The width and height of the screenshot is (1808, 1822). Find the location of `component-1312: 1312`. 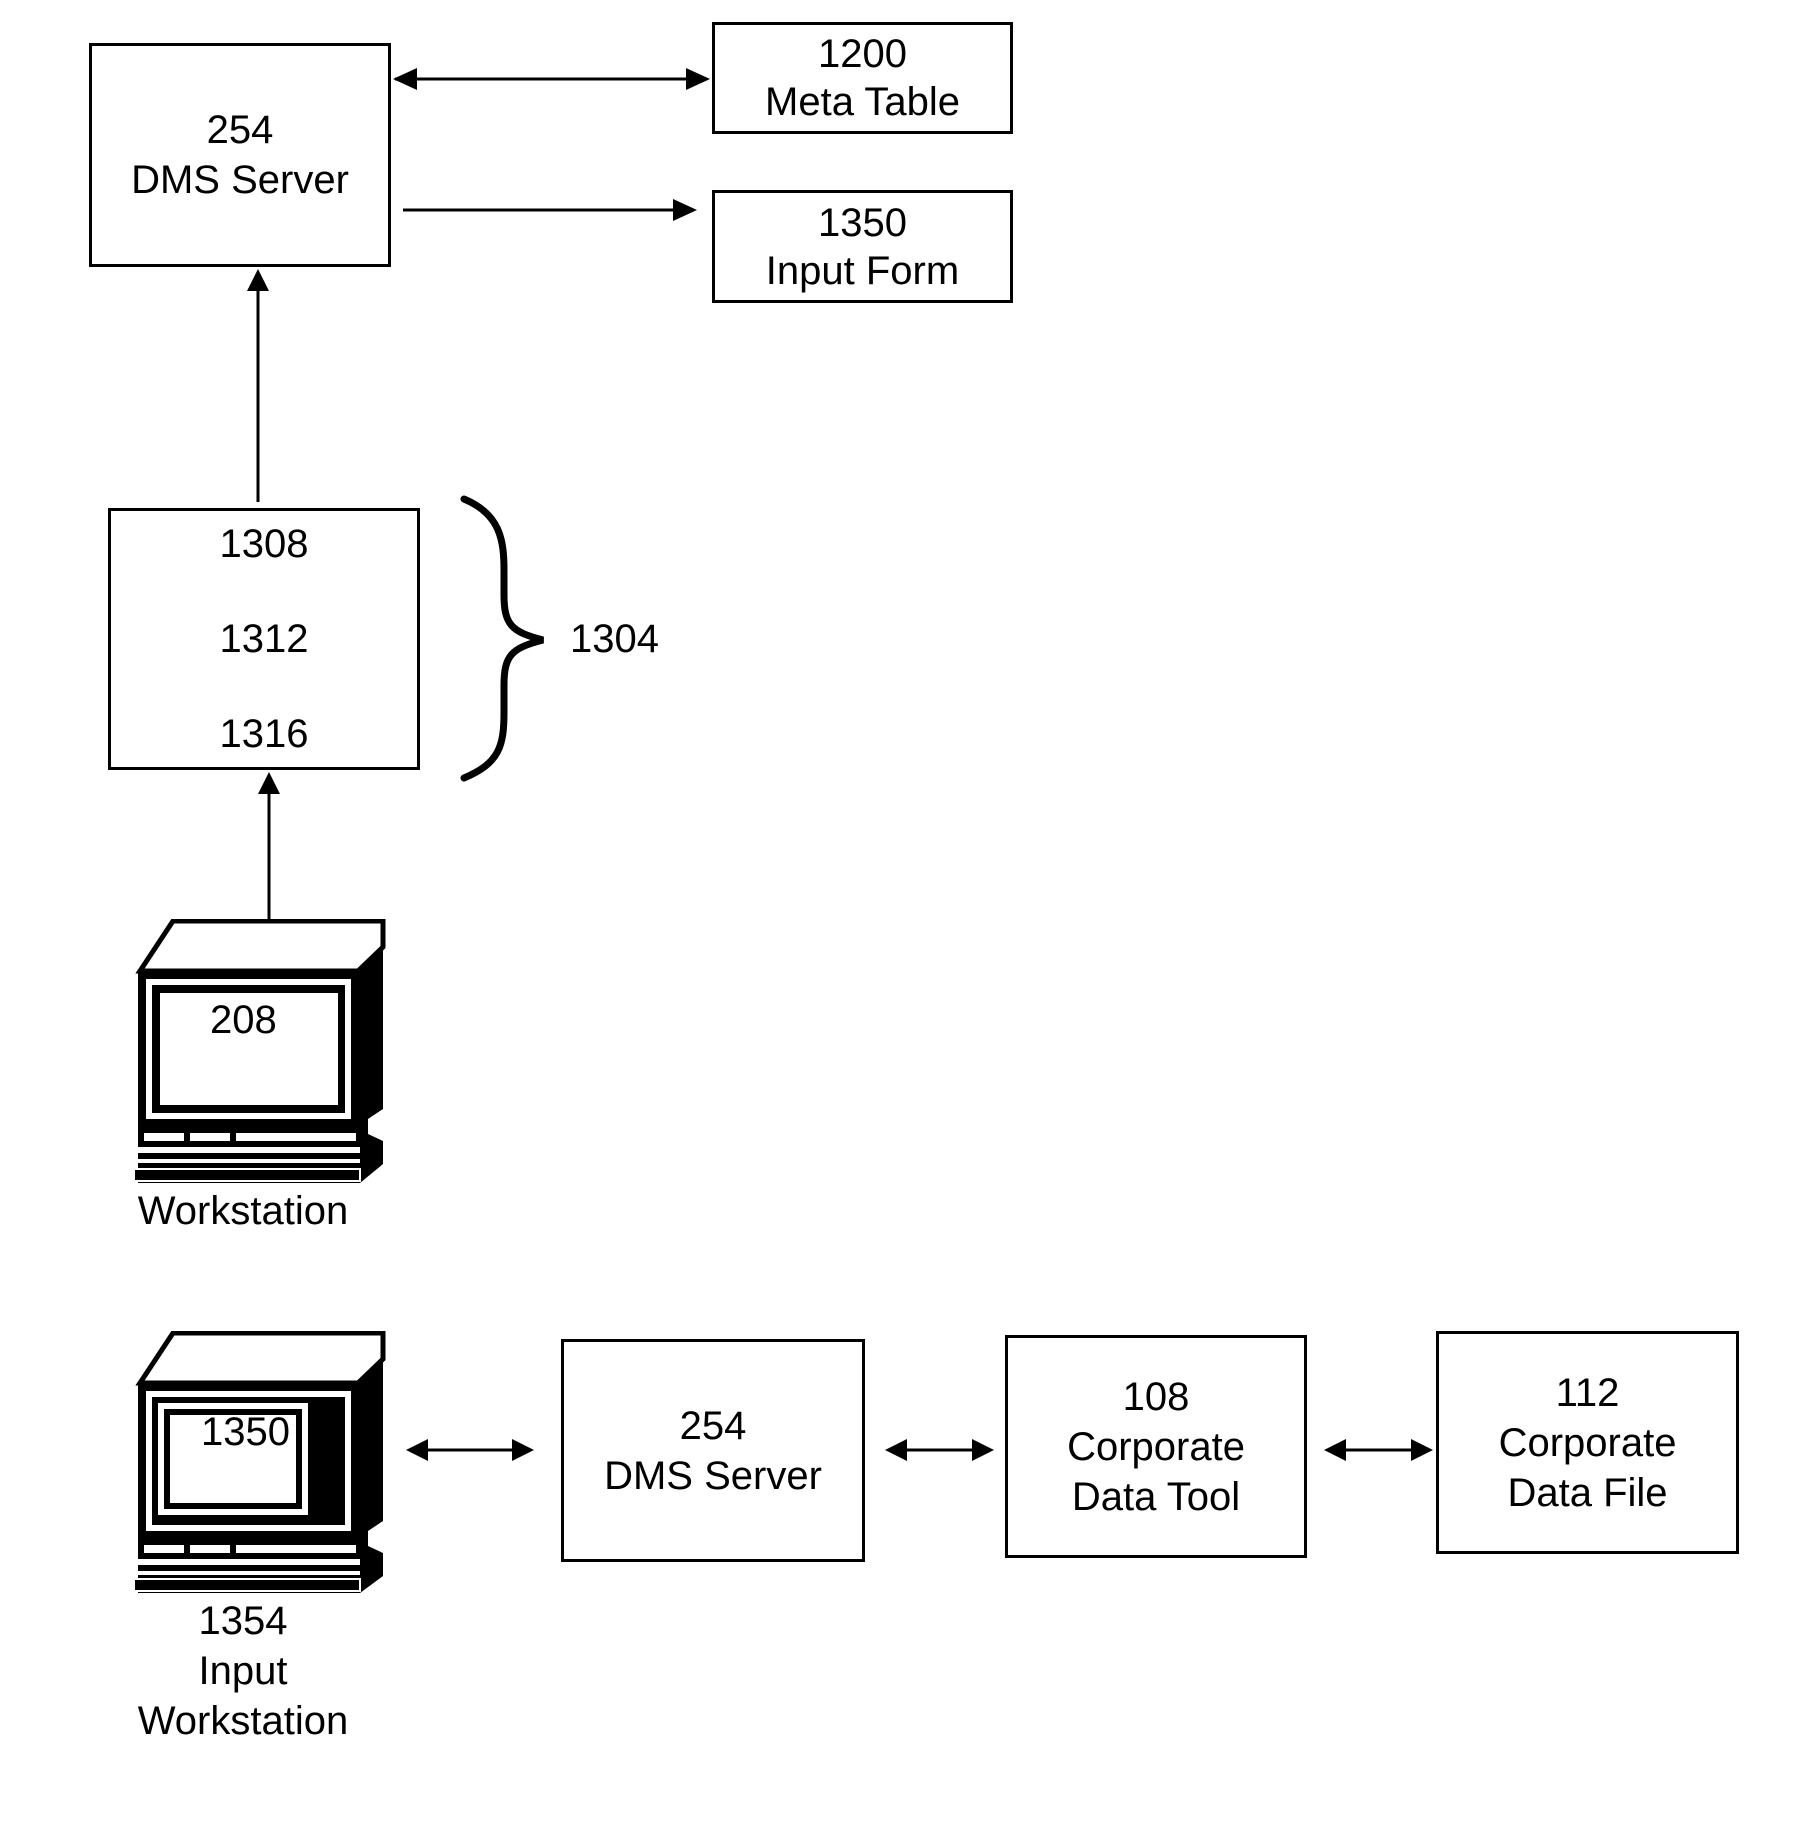

component-1312: 1312 is located at coordinates (264, 639).